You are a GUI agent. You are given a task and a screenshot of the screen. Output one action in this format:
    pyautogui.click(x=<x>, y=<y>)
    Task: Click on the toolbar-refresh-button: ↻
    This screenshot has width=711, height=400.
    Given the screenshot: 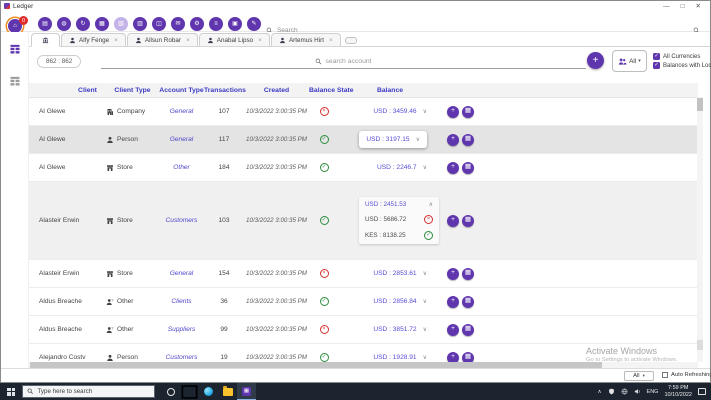 What is the action you would take?
    pyautogui.click(x=83, y=23)
    